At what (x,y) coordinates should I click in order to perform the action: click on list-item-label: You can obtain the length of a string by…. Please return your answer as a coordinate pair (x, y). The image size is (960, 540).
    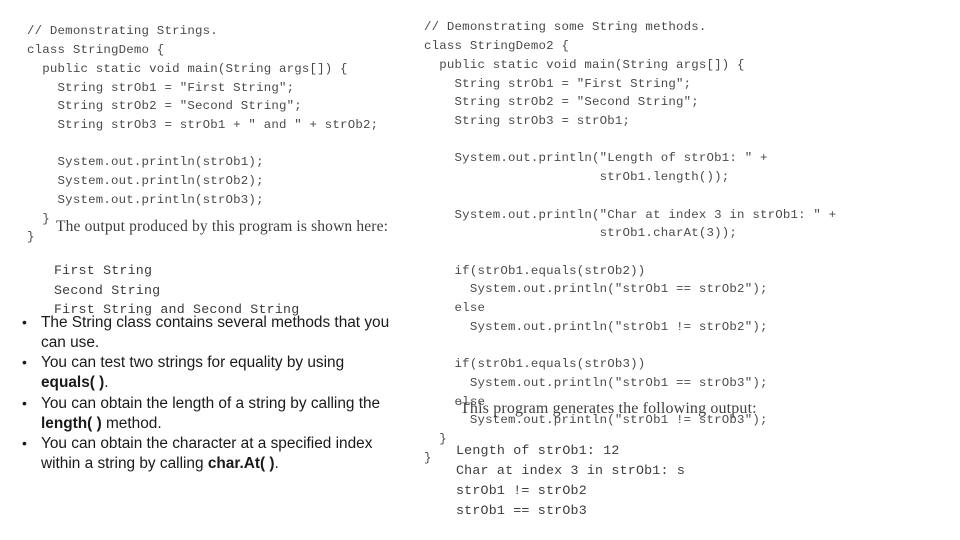
    Looking at the image, I should click on (216, 413).